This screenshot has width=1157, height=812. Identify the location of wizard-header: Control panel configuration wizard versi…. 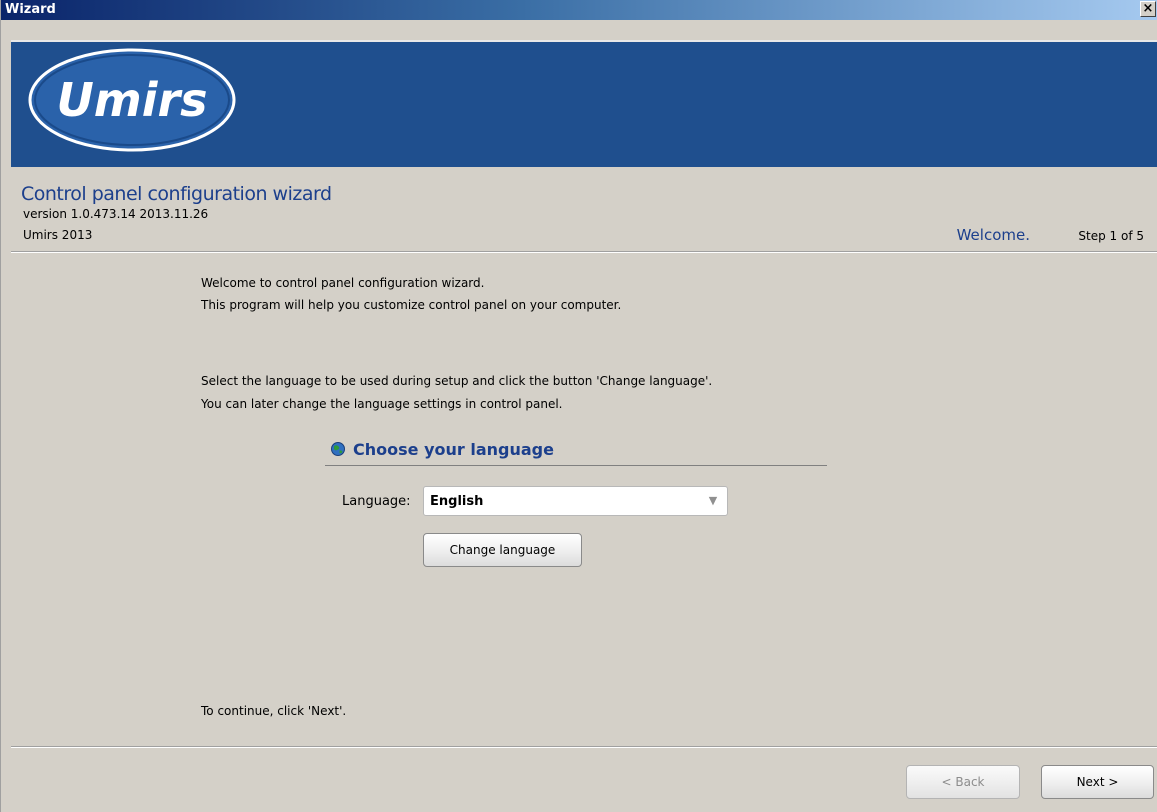
(584, 209).